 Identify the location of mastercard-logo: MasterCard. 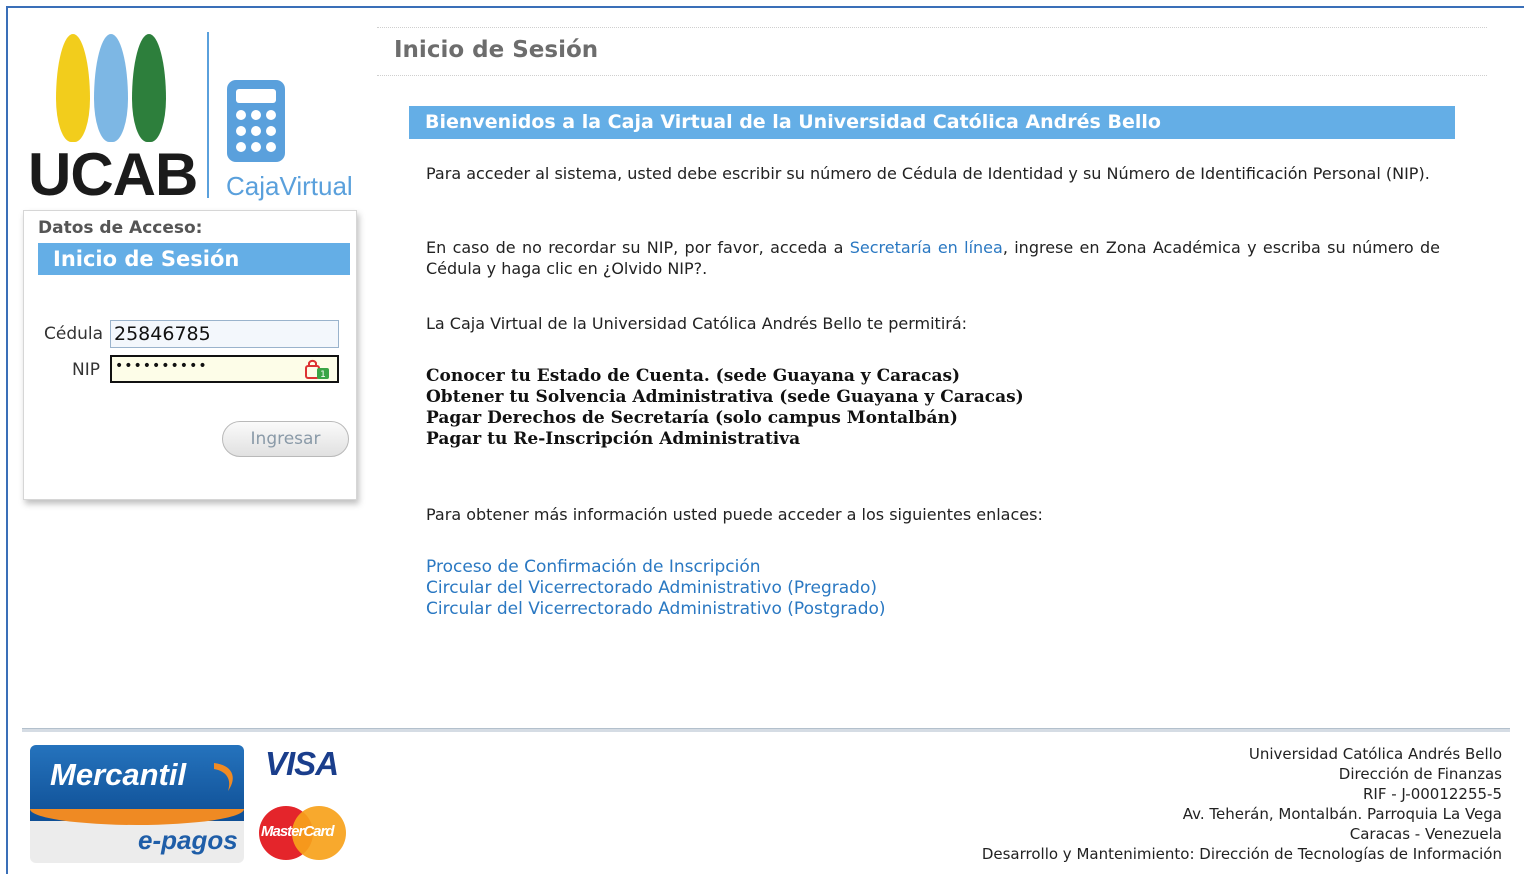
(303, 833).